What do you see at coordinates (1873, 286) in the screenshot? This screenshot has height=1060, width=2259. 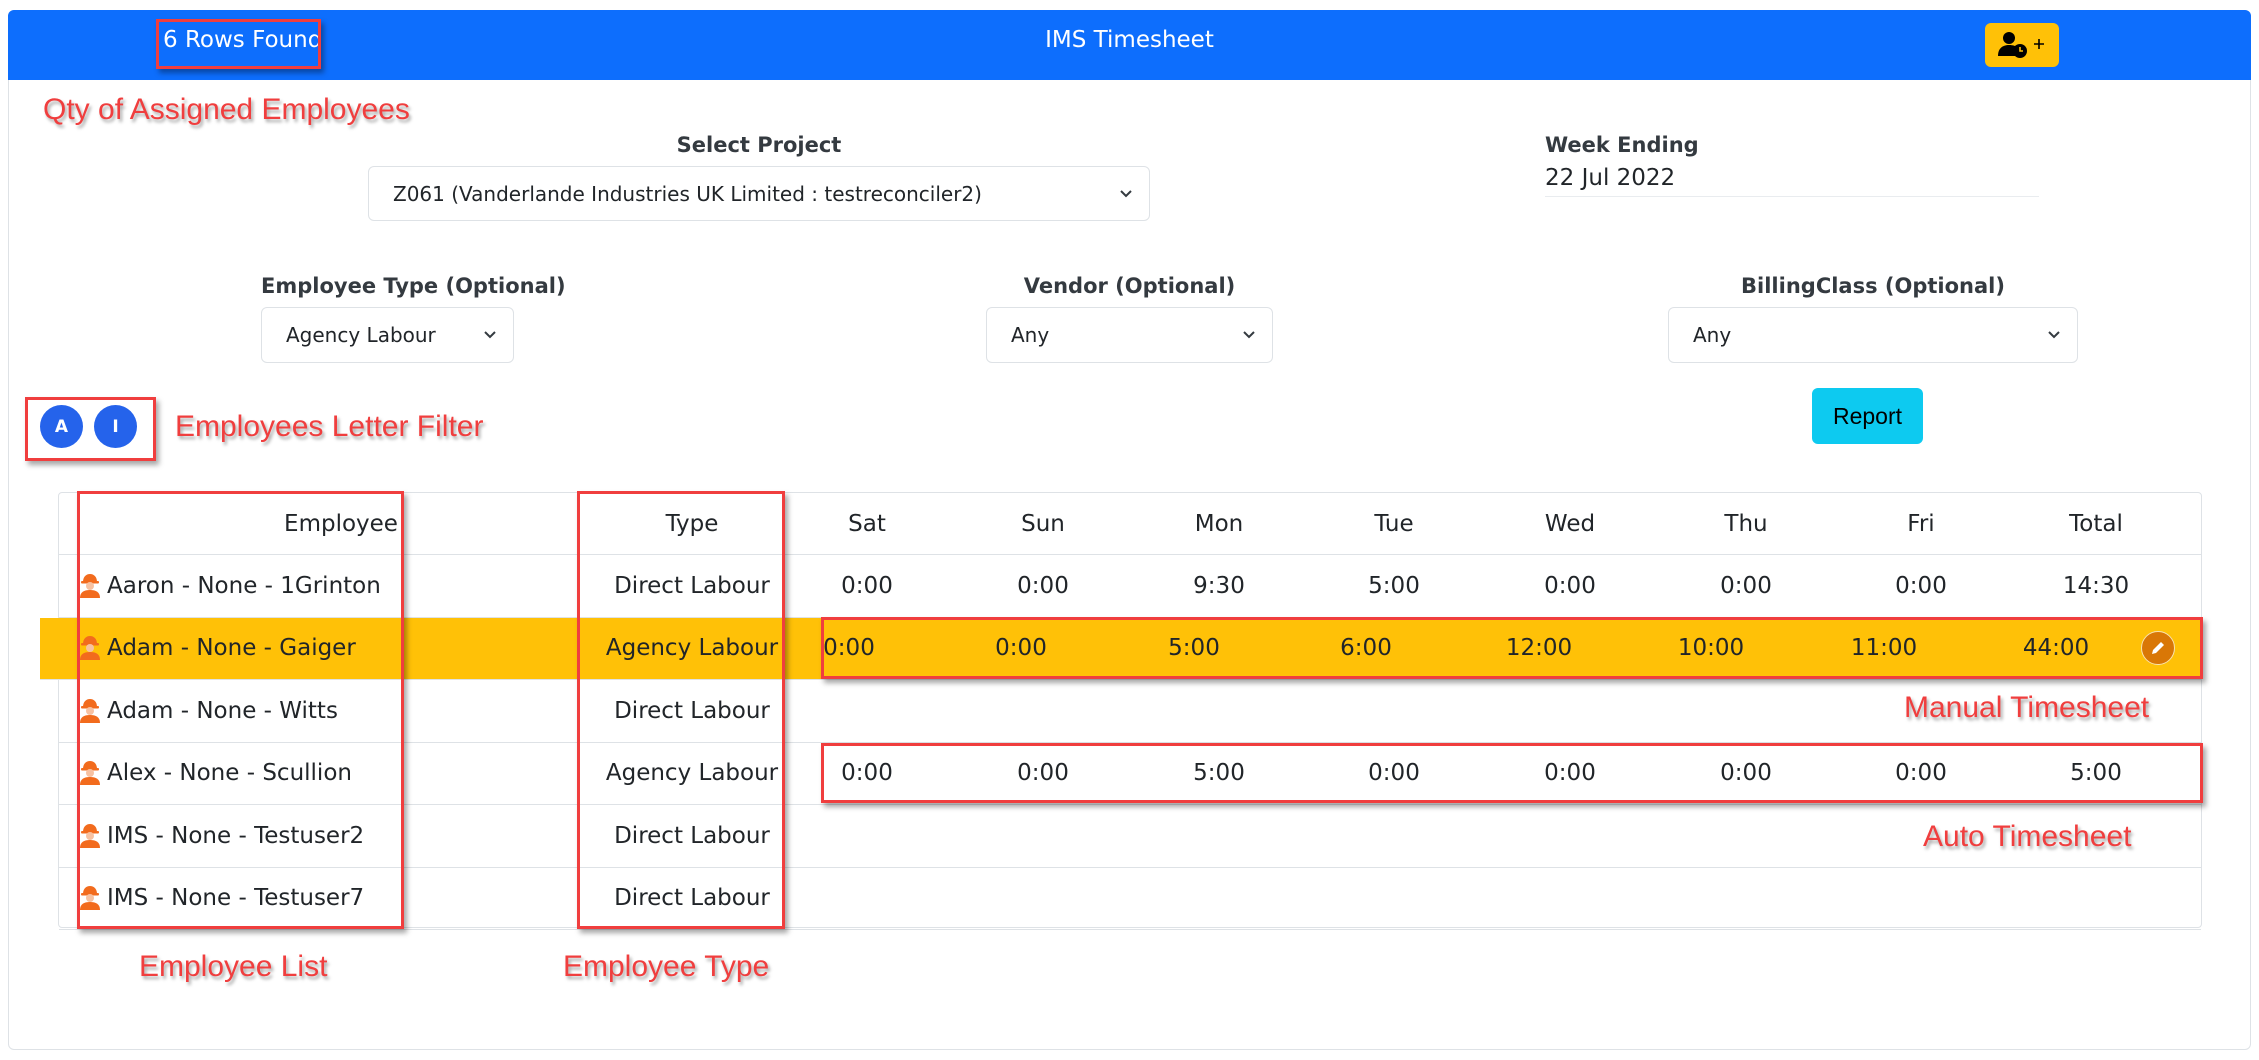 I see `billing-class-label: BillingClass (Optional)` at bounding box center [1873, 286].